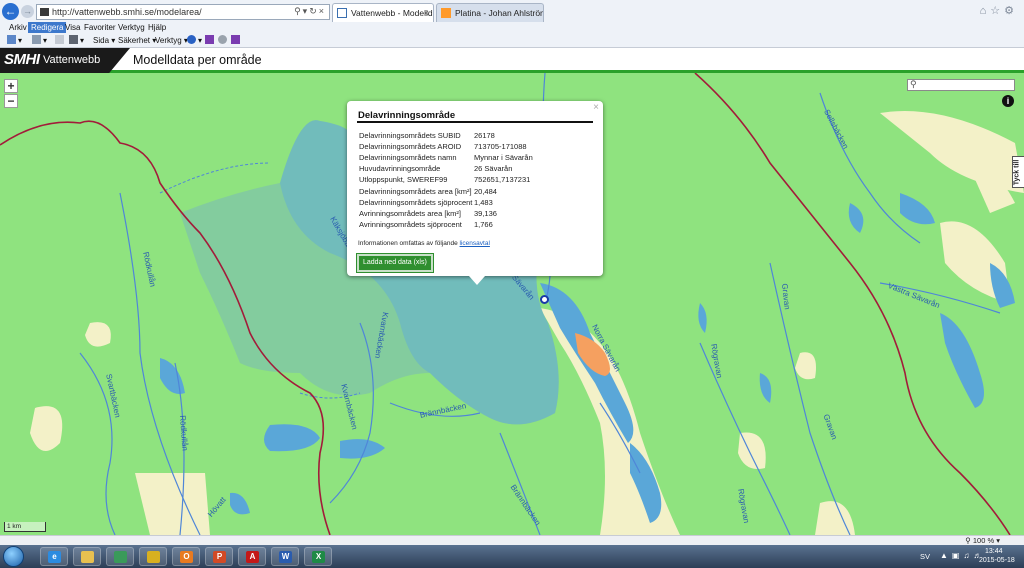  Describe the element at coordinates (410, 147) in the screenshot. I see `attribute-key: Delavrinningsområdets AROID` at that location.